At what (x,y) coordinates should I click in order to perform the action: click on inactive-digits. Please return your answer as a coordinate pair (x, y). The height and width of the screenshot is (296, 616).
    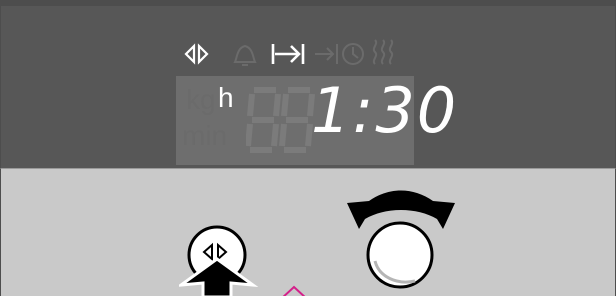
    Looking at the image, I should click on (280, 120).